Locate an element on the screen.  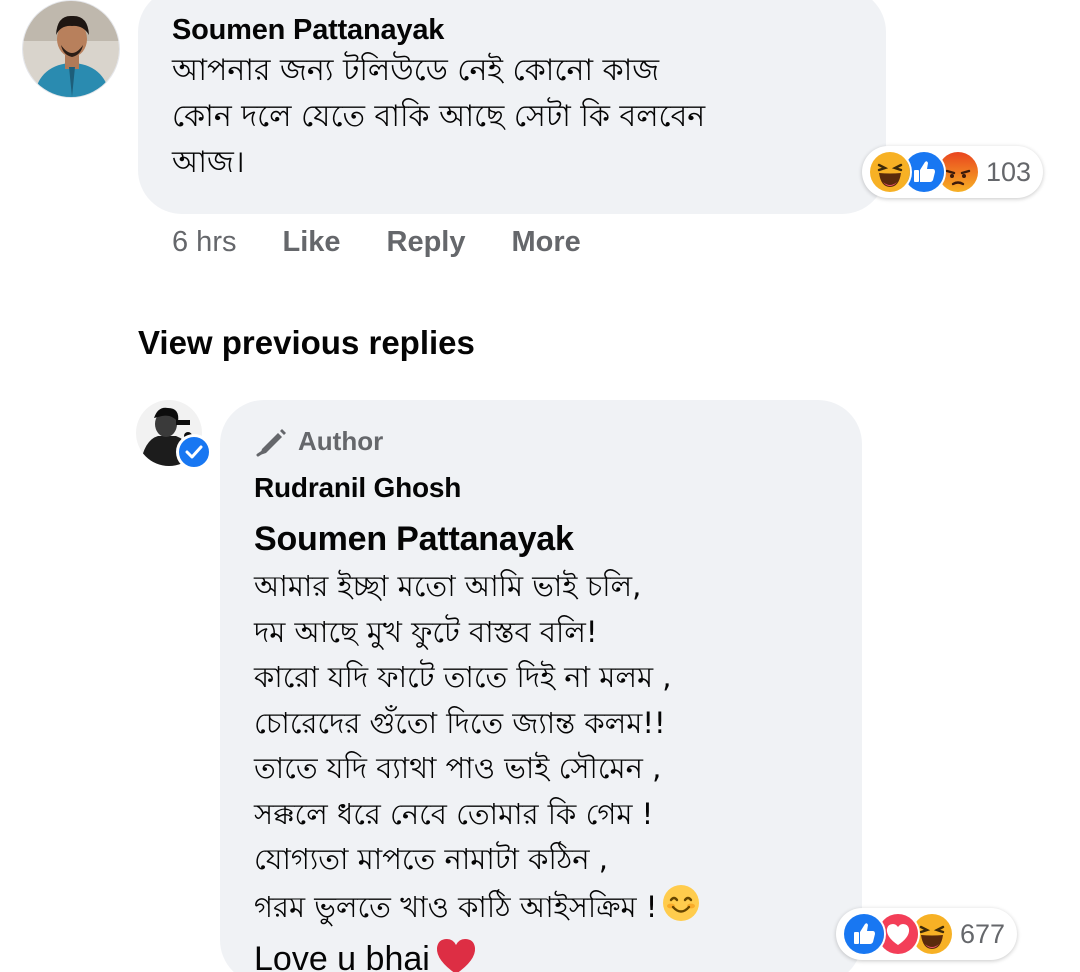
like-icon is located at coordinates (864, 934).